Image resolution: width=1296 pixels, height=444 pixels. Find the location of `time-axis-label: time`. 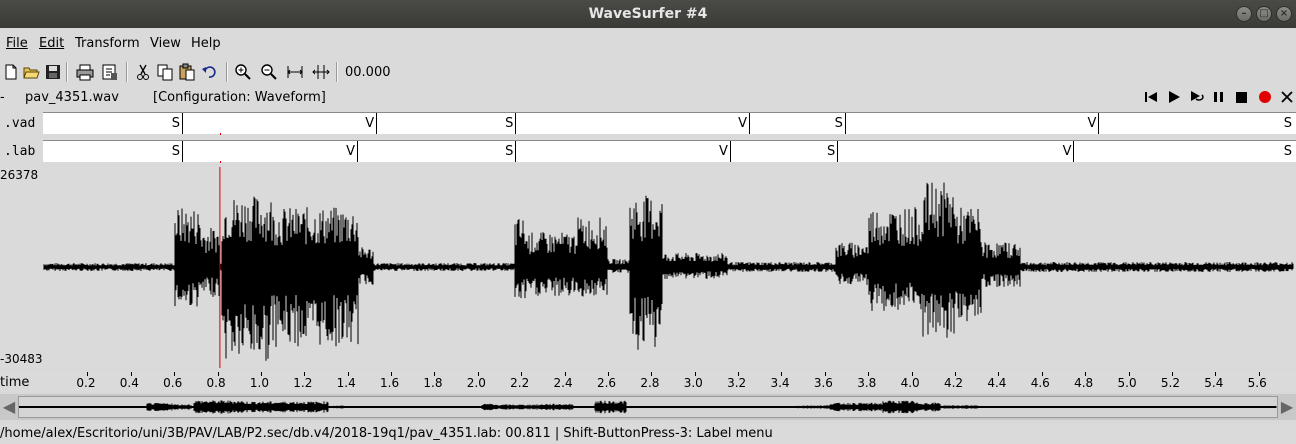

time-axis-label: time is located at coordinates (15, 382).